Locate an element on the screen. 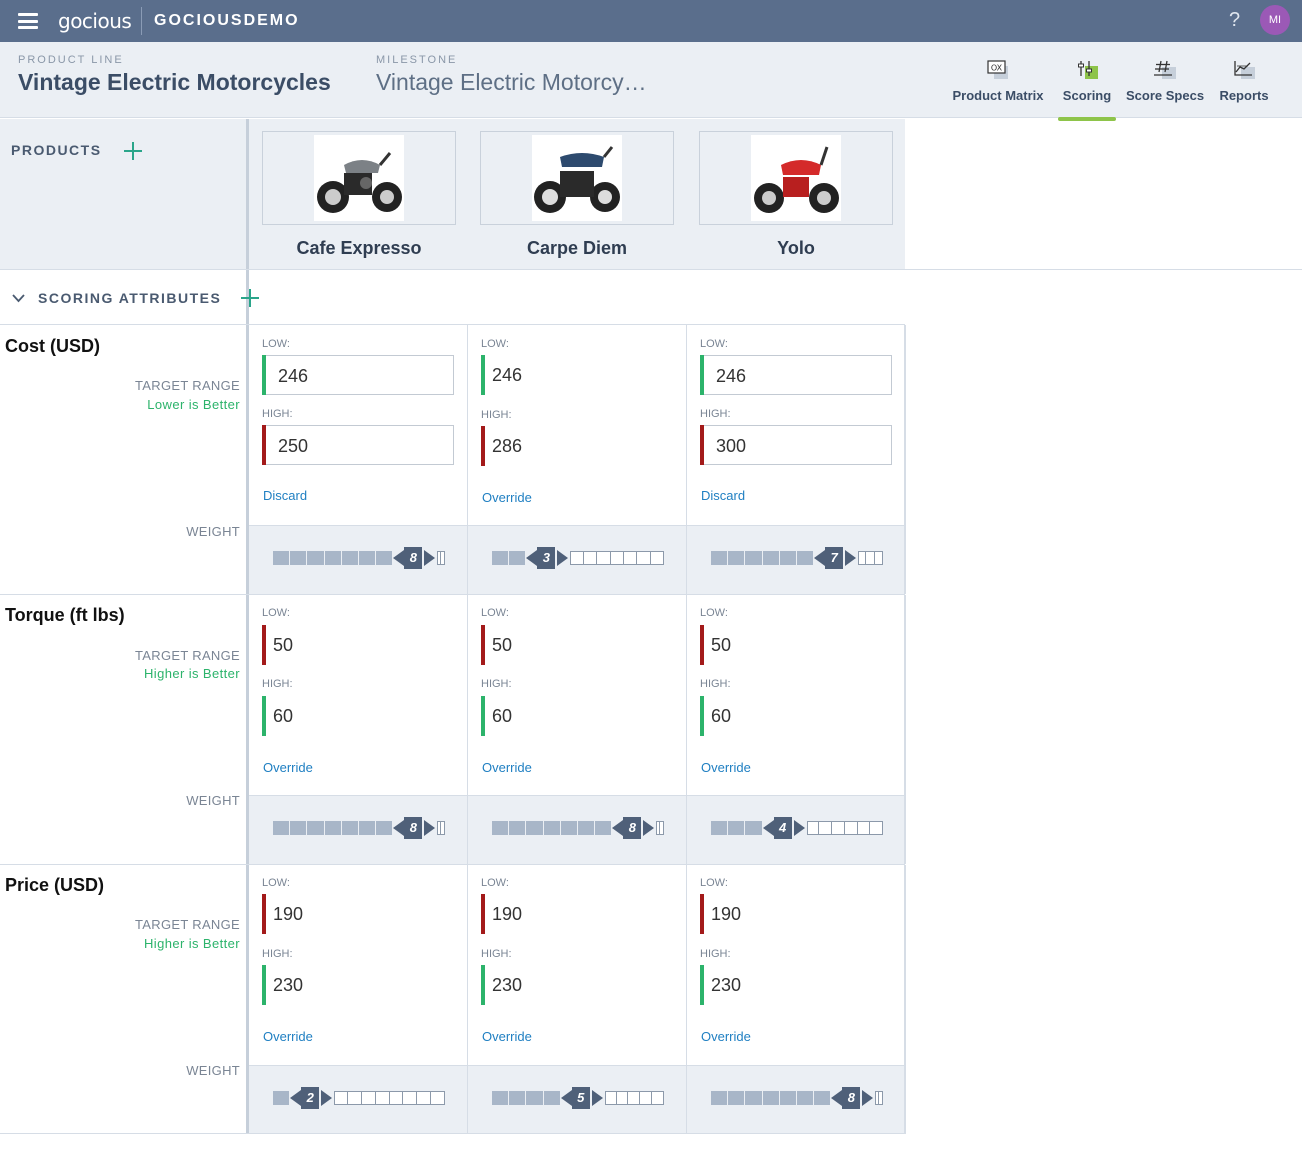 Image resolution: width=1302 pixels, height=1166 pixels. weight-slider: 5 is located at coordinates (578, 1098).